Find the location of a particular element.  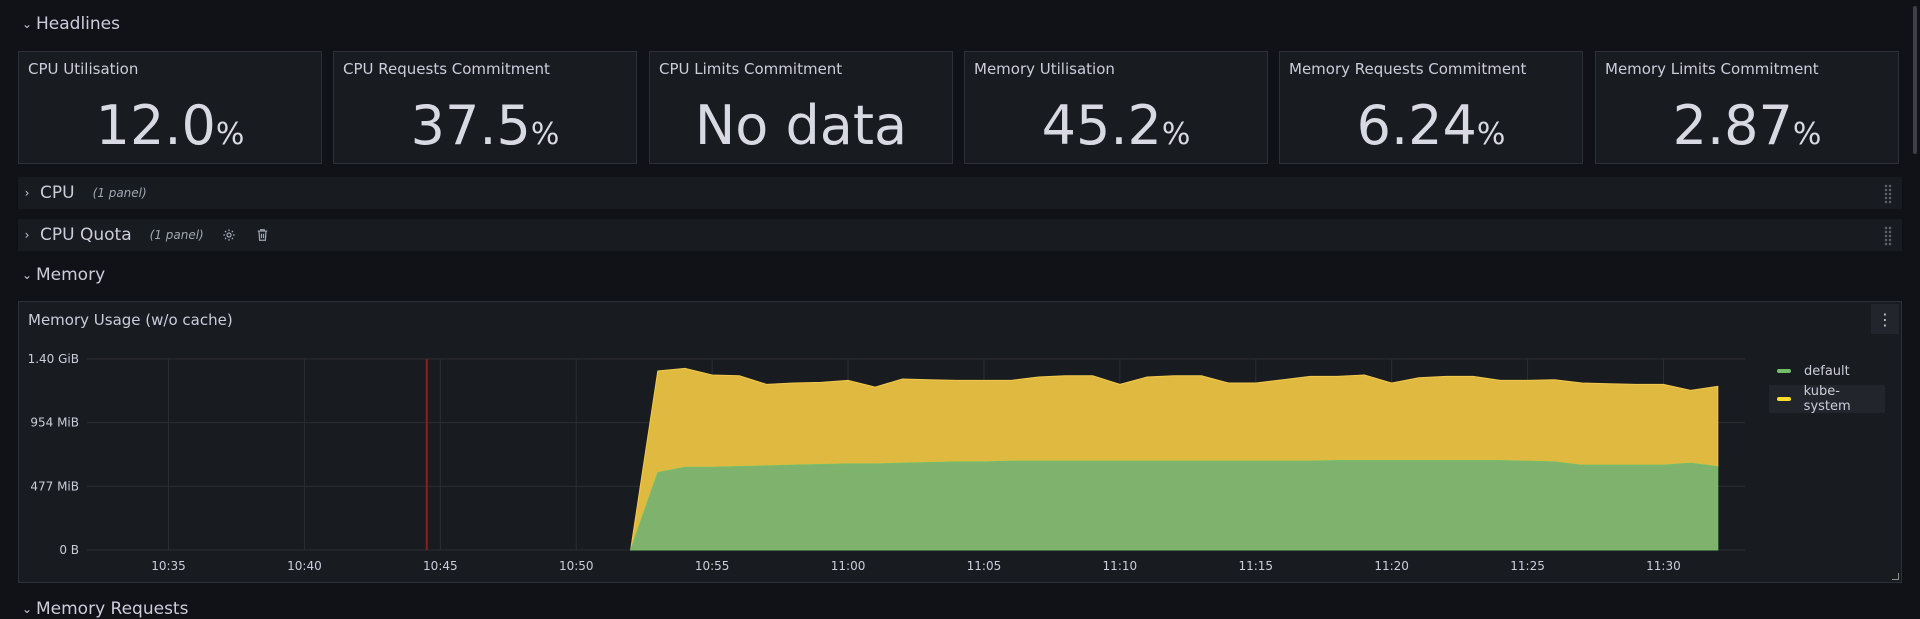

legend-item-kube-system: kube-system is located at coordinates (1827, 399).